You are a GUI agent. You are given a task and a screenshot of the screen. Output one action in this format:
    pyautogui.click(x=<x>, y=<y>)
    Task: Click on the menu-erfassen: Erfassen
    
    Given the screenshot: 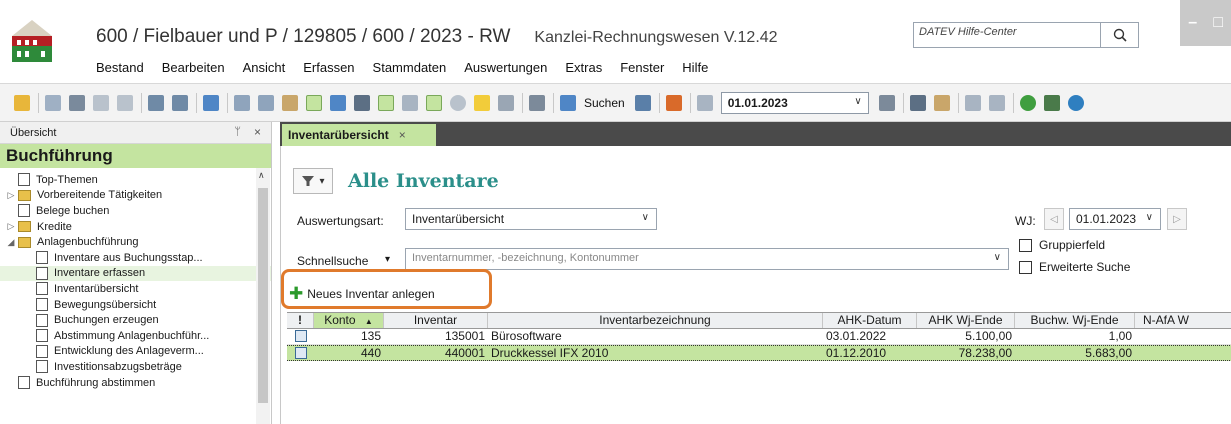 What is the action you would take?
    pyautogui.click(x=328, y=67)
    